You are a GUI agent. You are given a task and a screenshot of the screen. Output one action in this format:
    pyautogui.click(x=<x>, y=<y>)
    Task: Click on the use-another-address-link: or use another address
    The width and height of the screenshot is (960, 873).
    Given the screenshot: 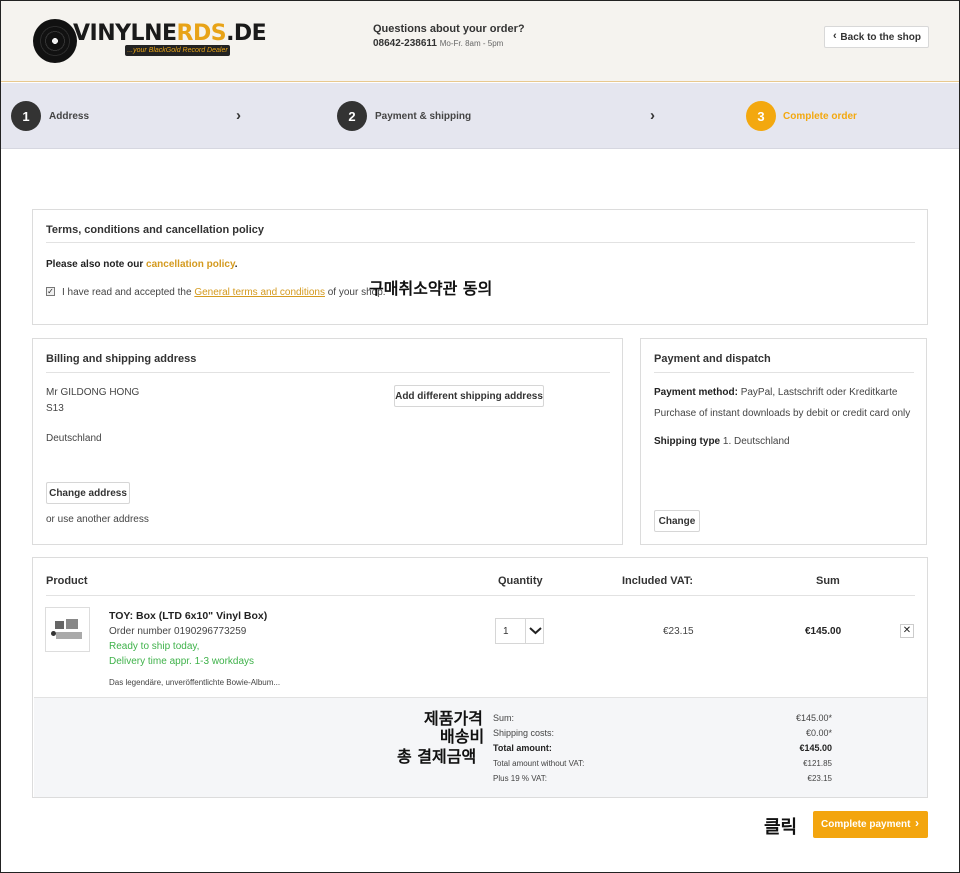 What is the action you would take?
    pyautogui.click(x=97, y=519)
    